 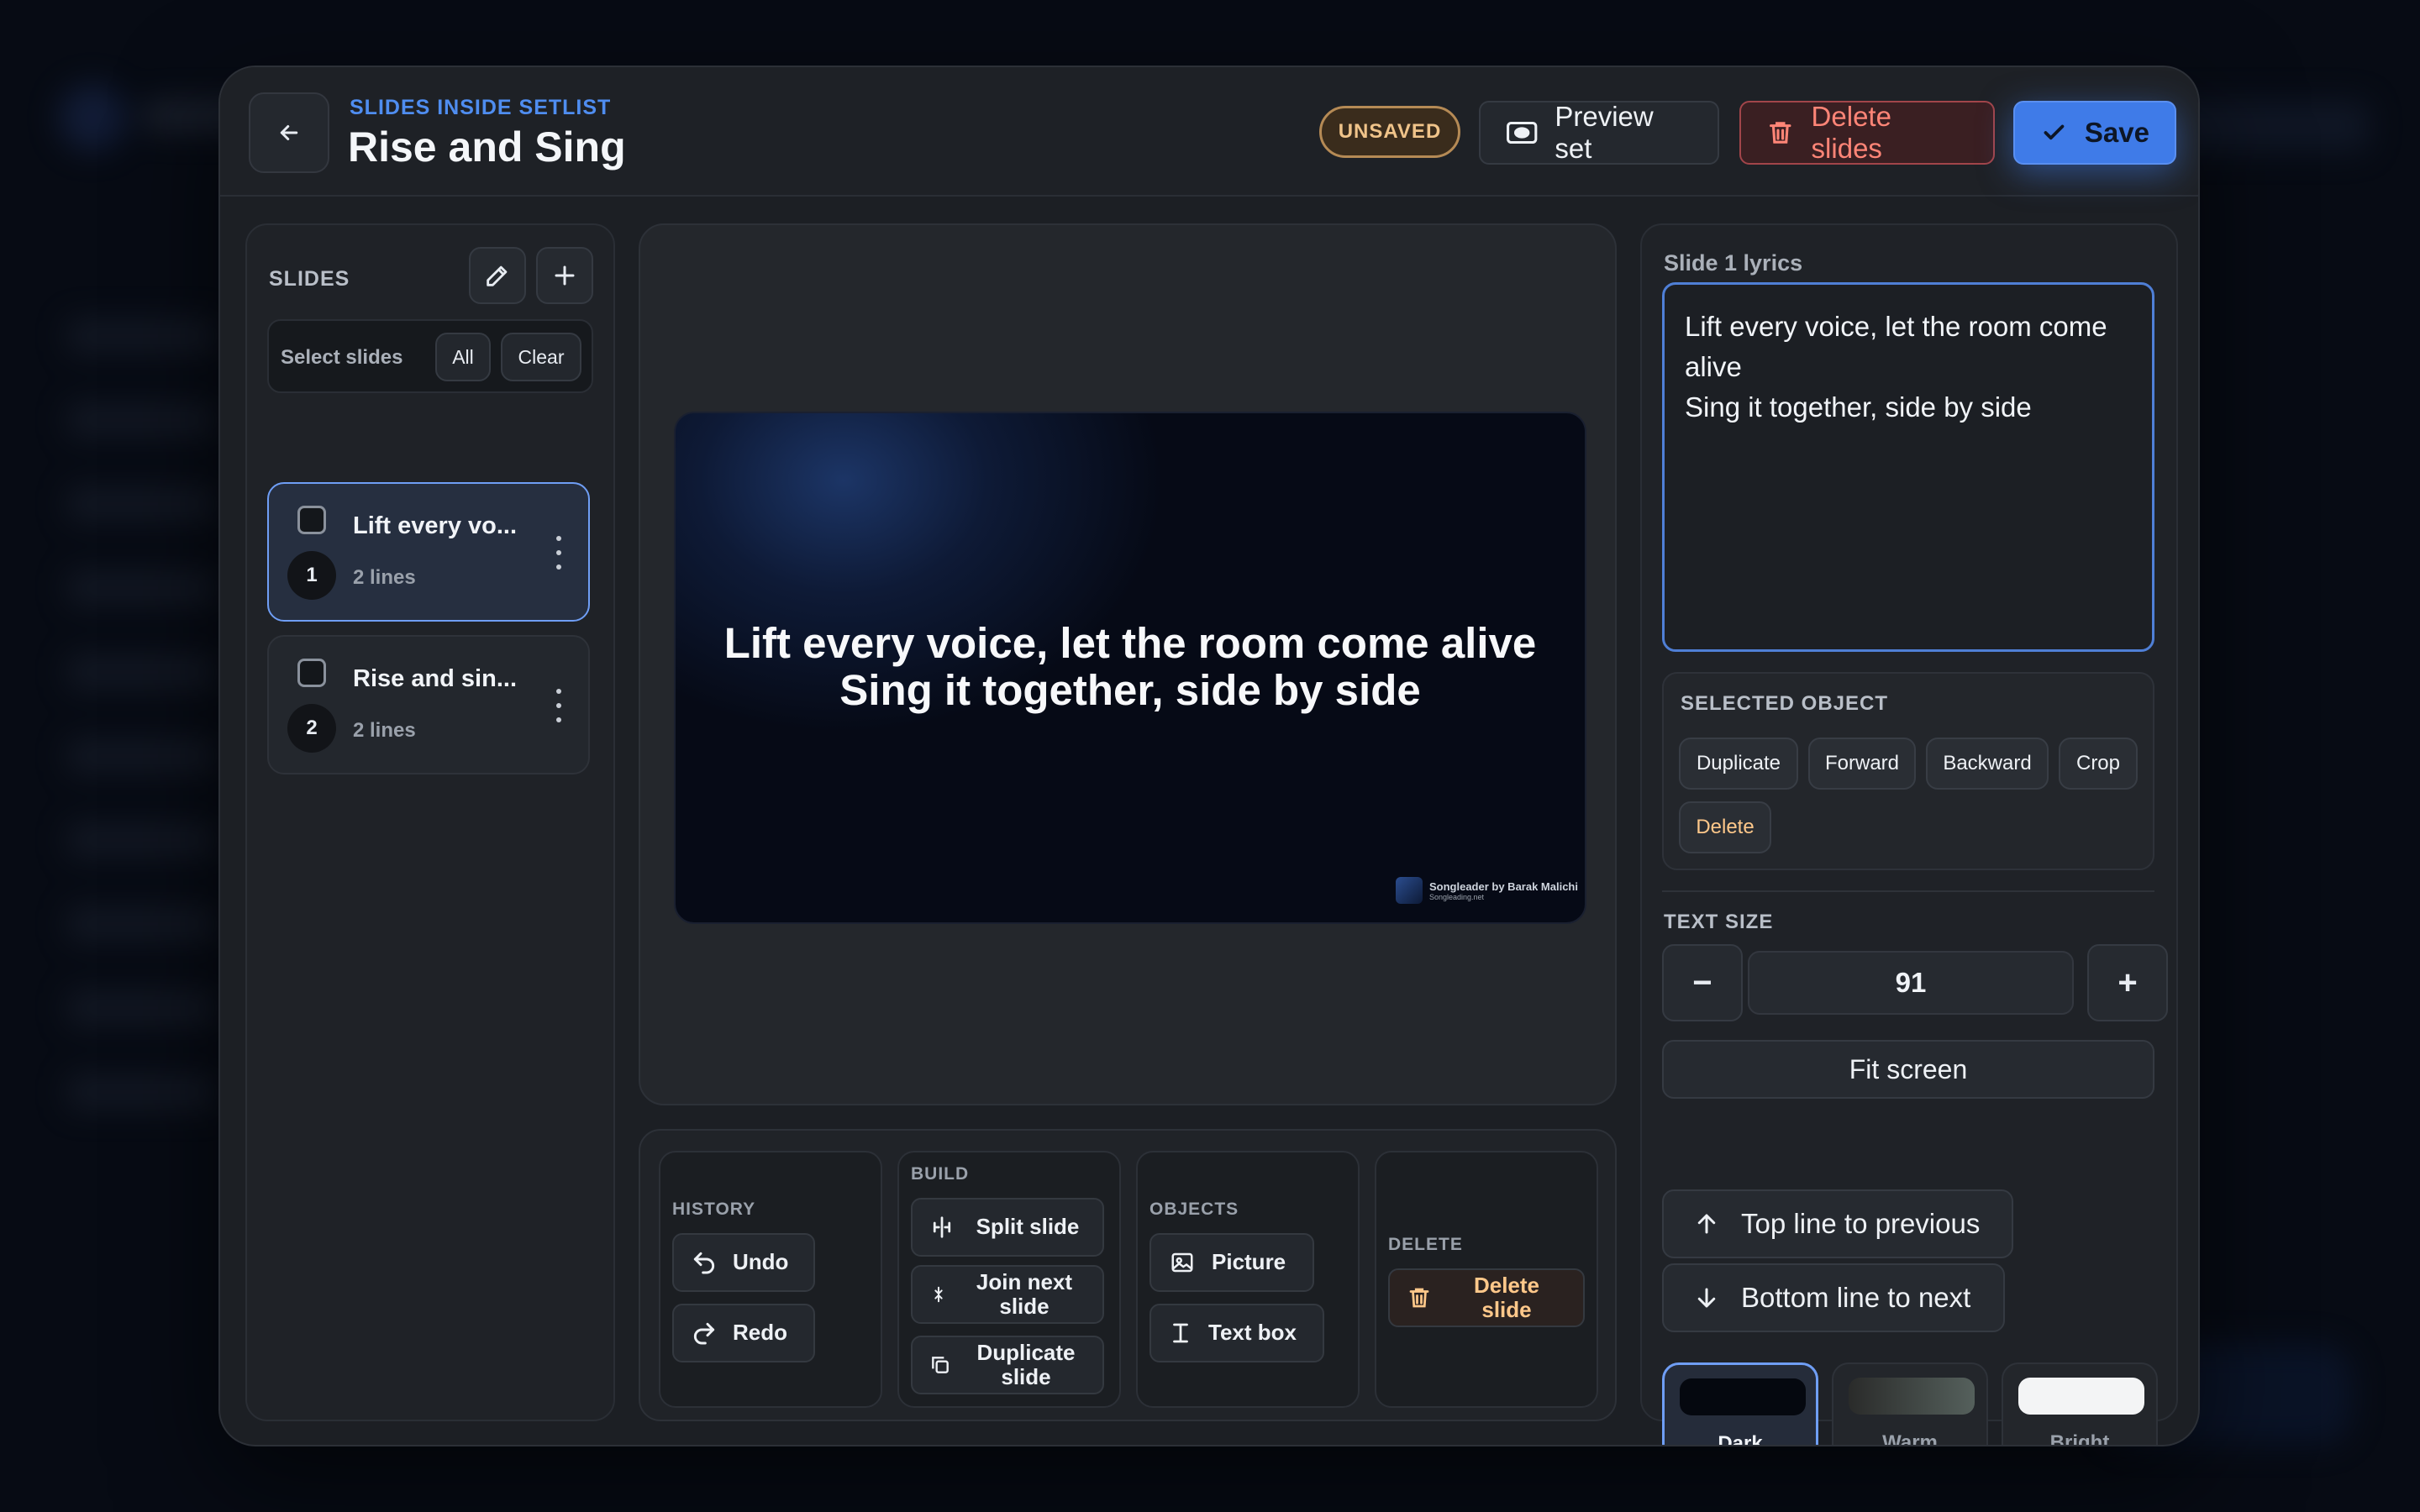 What do you see at coordinates (1862, 764) in the screenshot?
I see `bring-forward-button: Forward` at bounding box center [1862, 764].